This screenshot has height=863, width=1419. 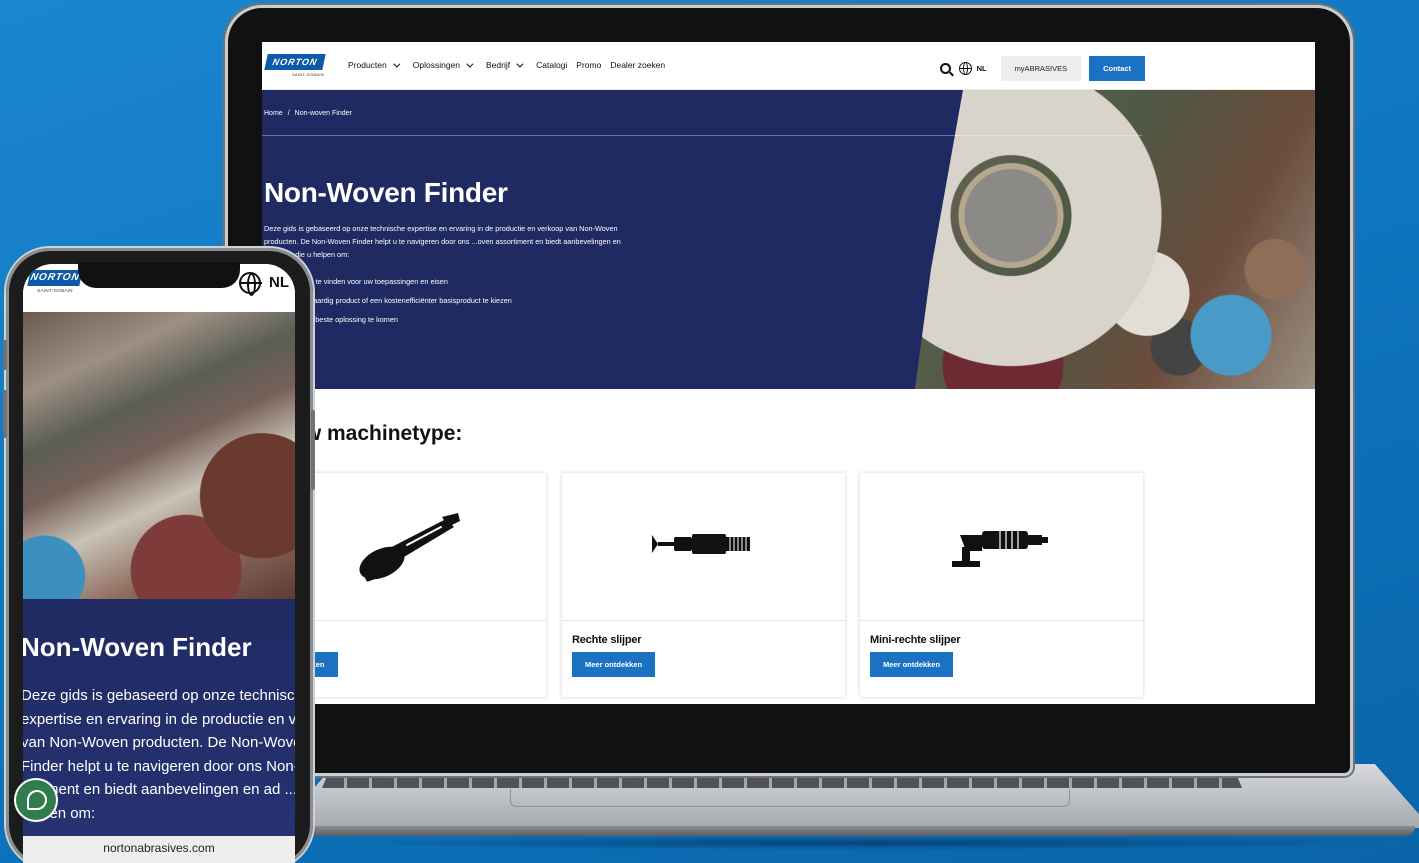 What do you see at coordinates (860, 843) in the screenshot?
I see `laptop-shadow` at bounding box center [860, 843].